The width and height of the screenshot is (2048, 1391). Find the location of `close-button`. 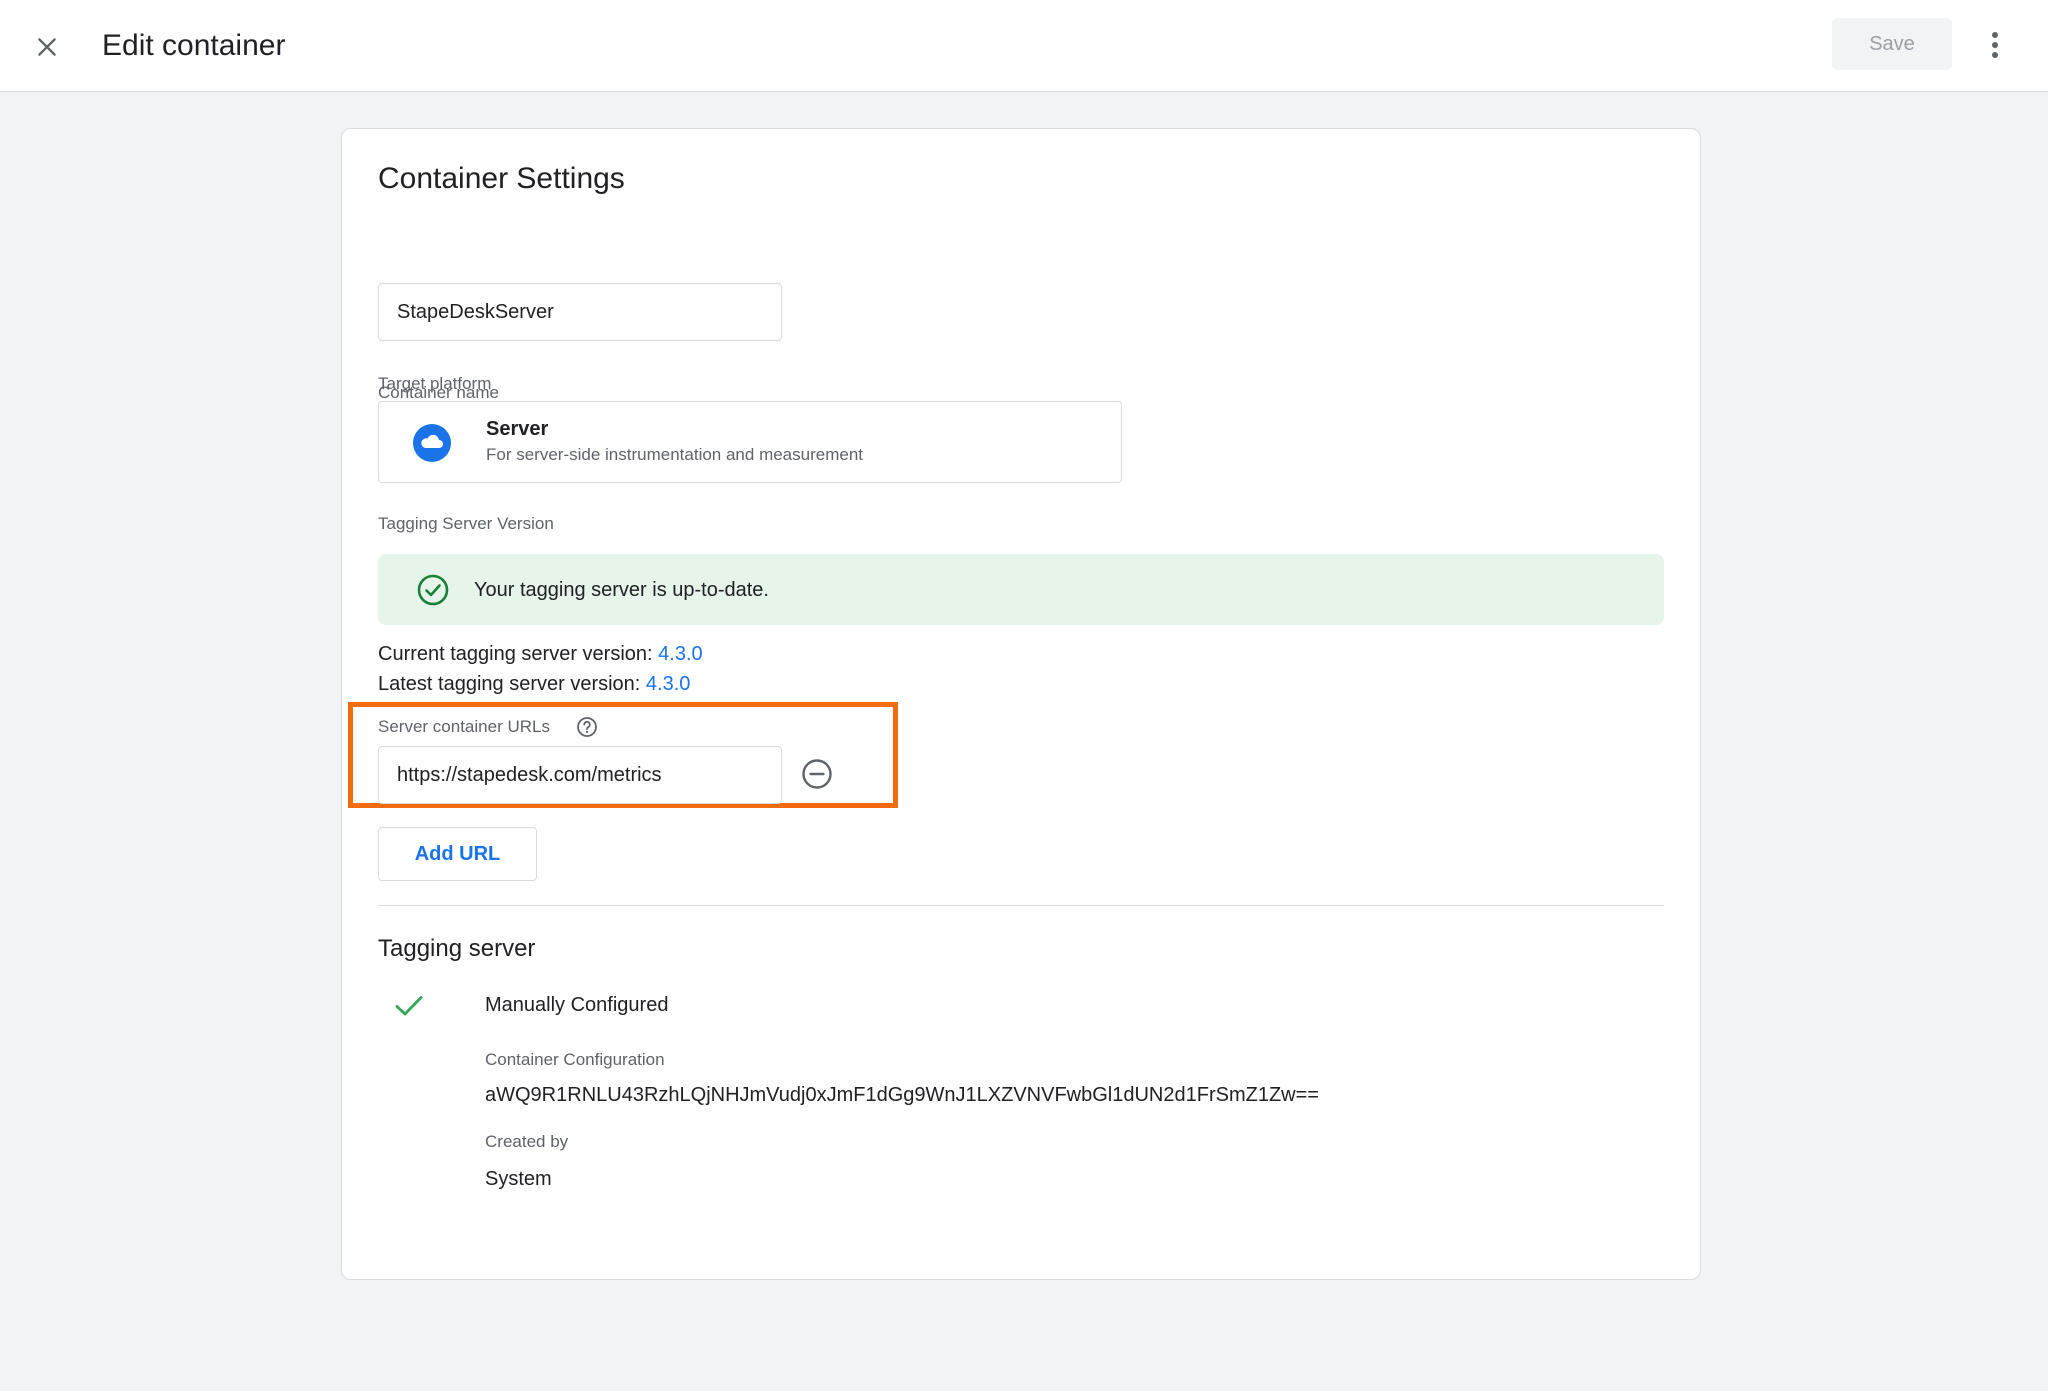

close-button is located at coordinates (47, 47).